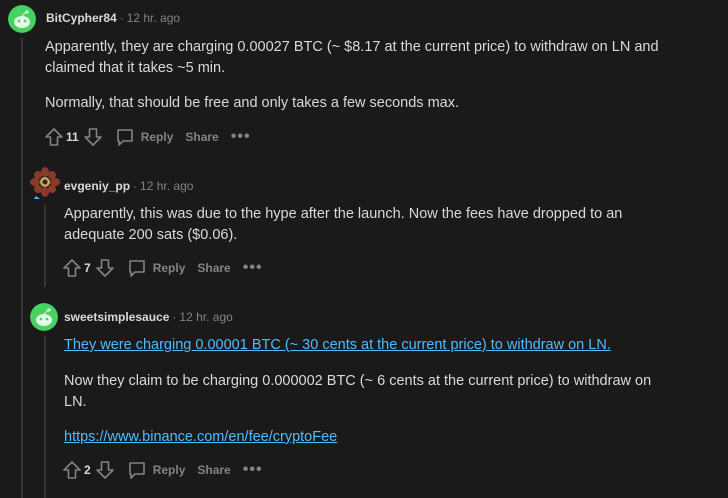  What do you see at coordinates (72, 137) in the screenshot?
I see `vote-score: 11` at bounding box center [72, 137].